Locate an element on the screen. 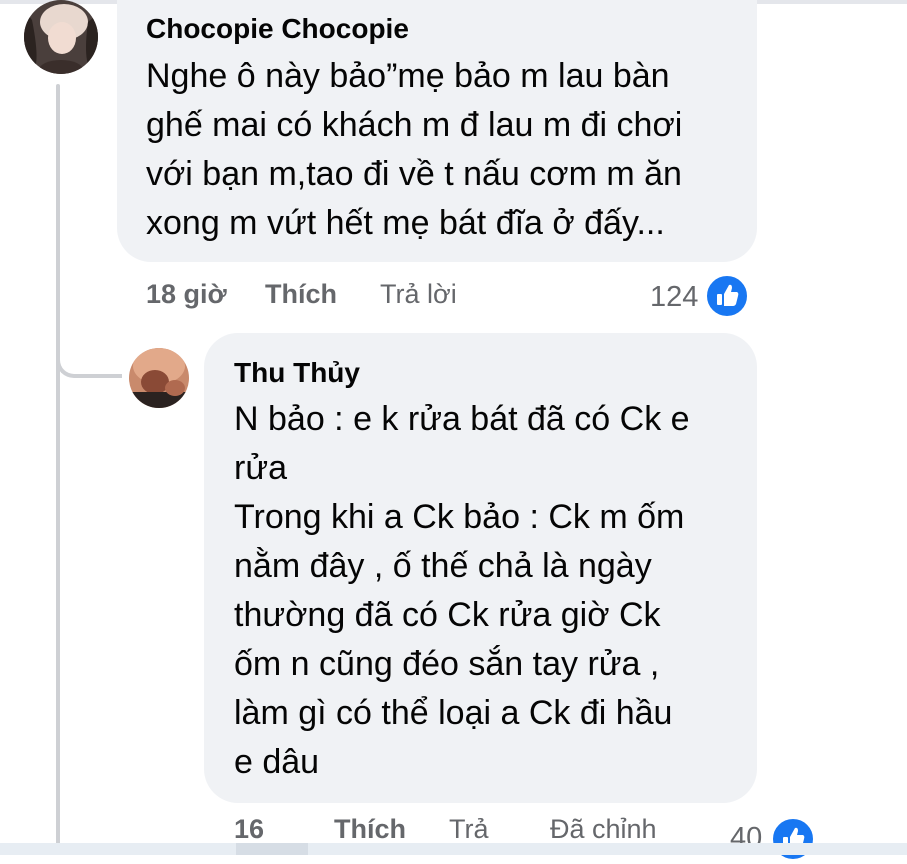 The height and width of the screenshot is (864, 907). comment-author: Thu Thủy is located at coordinates (297, 373).